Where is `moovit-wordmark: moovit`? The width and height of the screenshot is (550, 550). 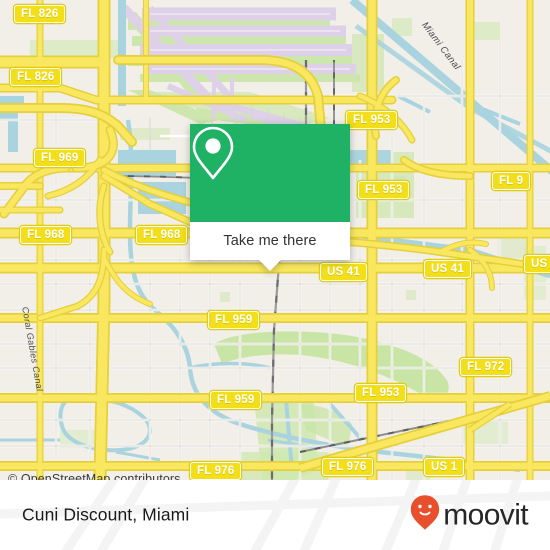 moovit-wordmark: moovit is located at coordinates (485, 514).